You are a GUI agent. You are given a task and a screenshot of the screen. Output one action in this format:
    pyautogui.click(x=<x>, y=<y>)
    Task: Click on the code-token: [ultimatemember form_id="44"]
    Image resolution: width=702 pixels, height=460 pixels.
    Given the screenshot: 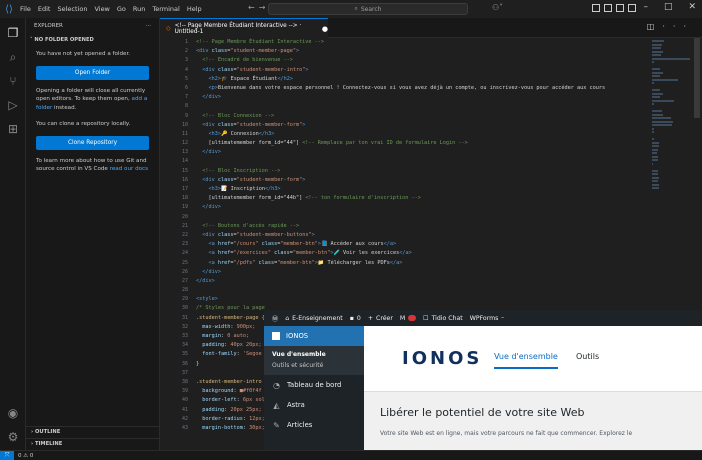 What is the action you would take?
    pyautogui.click(x=249, y=143)
    